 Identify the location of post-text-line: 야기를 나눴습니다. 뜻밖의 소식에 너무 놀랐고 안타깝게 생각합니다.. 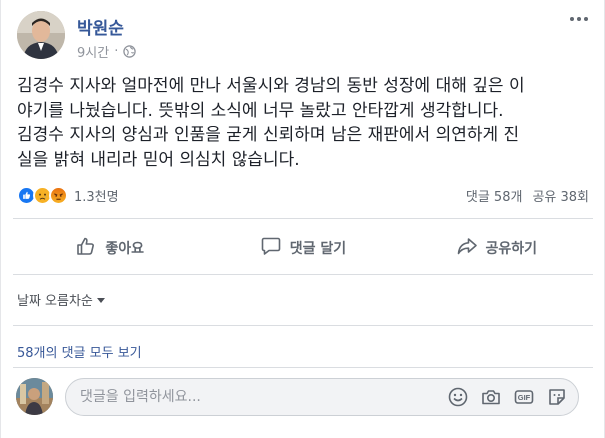
(260, 110).